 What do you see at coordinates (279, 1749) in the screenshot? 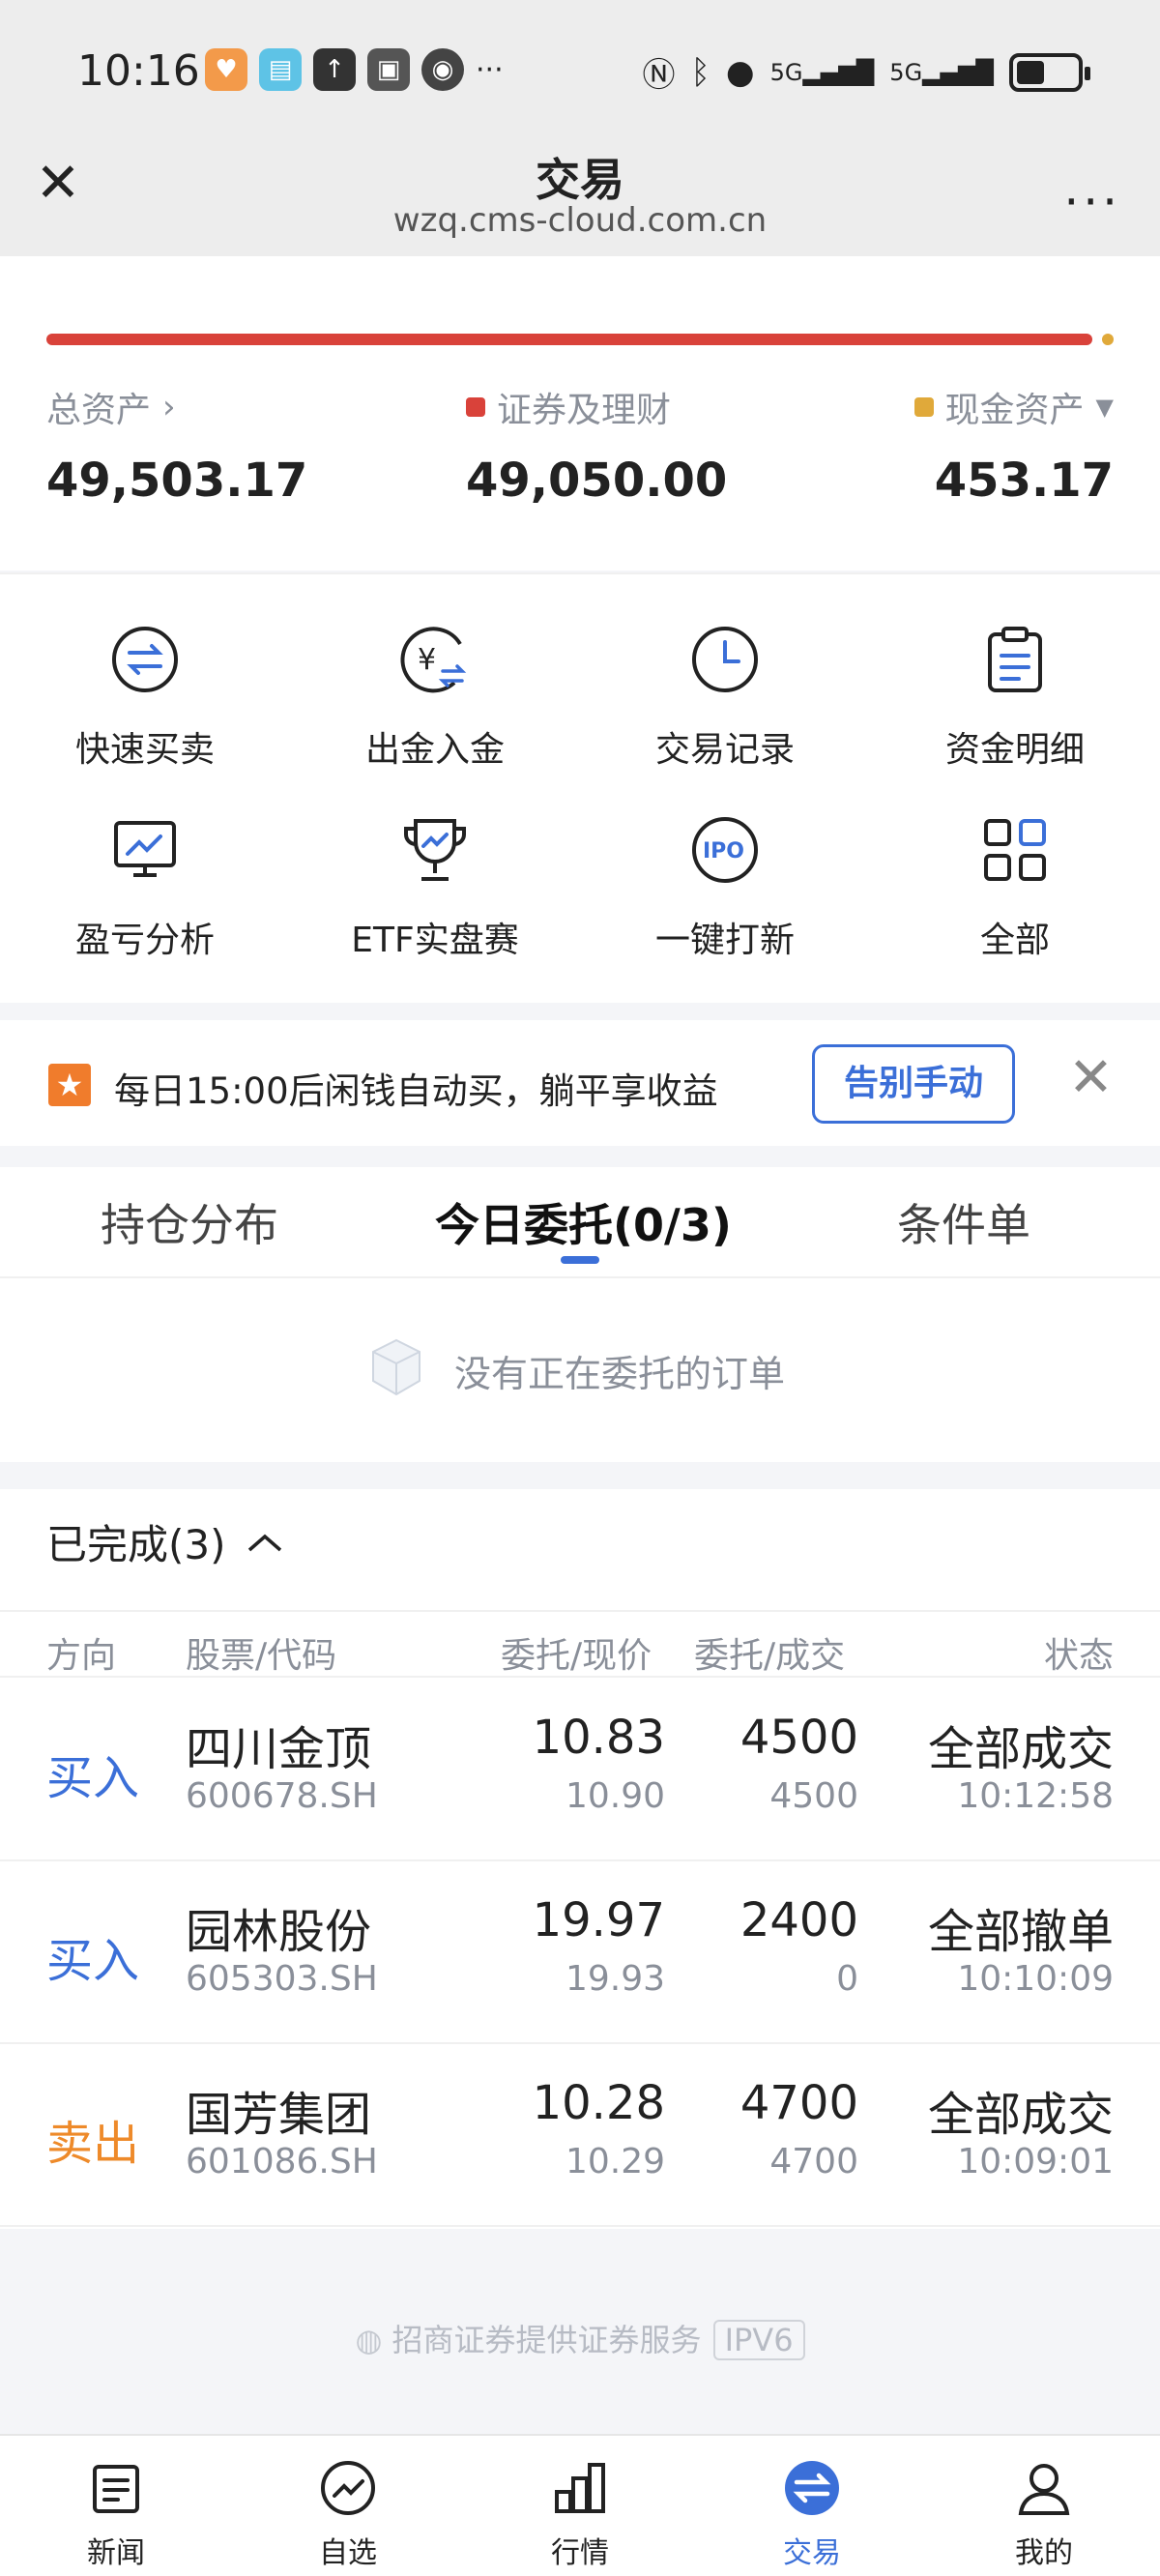
I see `row-stock-name: 四川金顶` at bounding box center [279, 1749].